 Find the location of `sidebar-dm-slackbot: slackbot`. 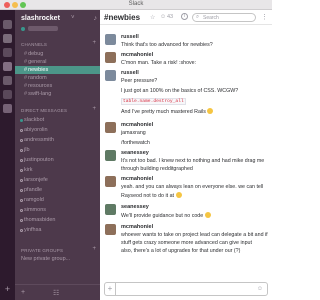

sidebar-dm-slackbot: slackbot is located at coordinates (57, 120).